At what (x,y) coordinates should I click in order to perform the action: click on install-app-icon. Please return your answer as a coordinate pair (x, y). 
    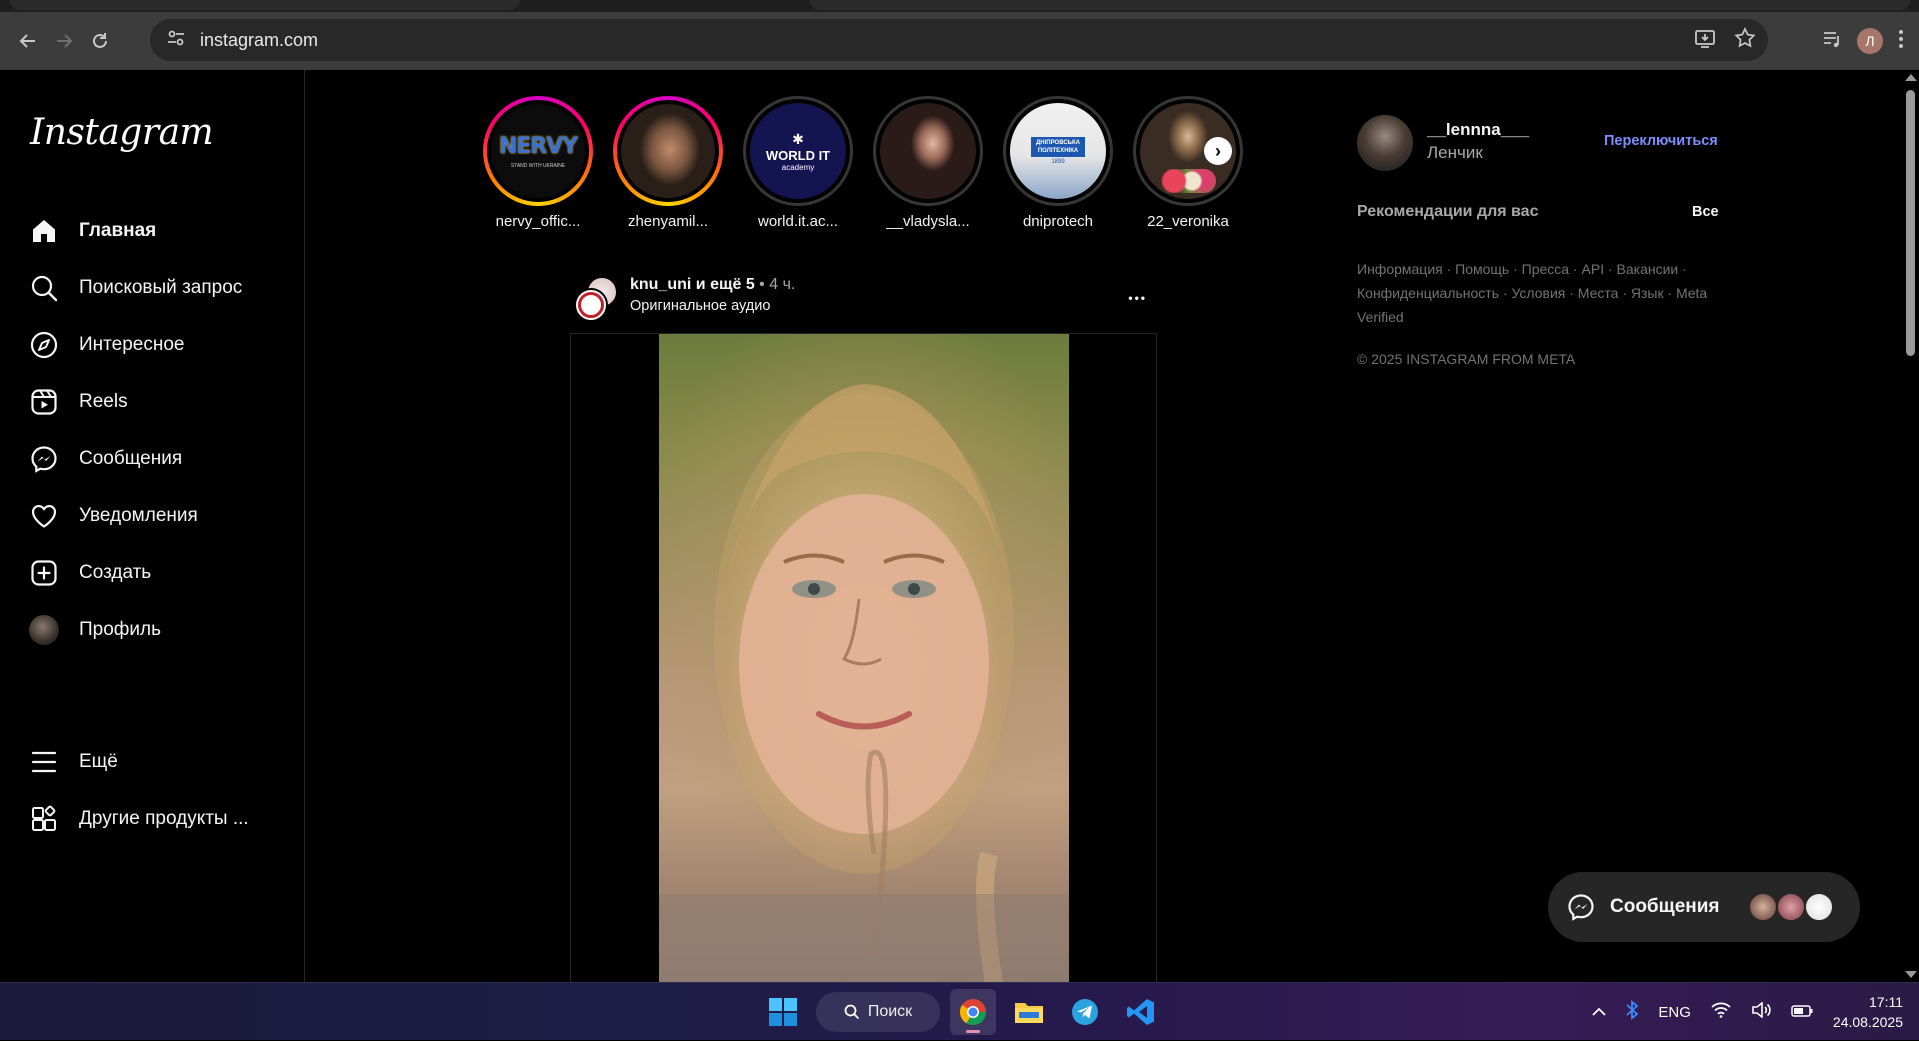
    Looking at the image, I should click on (1705, 40).